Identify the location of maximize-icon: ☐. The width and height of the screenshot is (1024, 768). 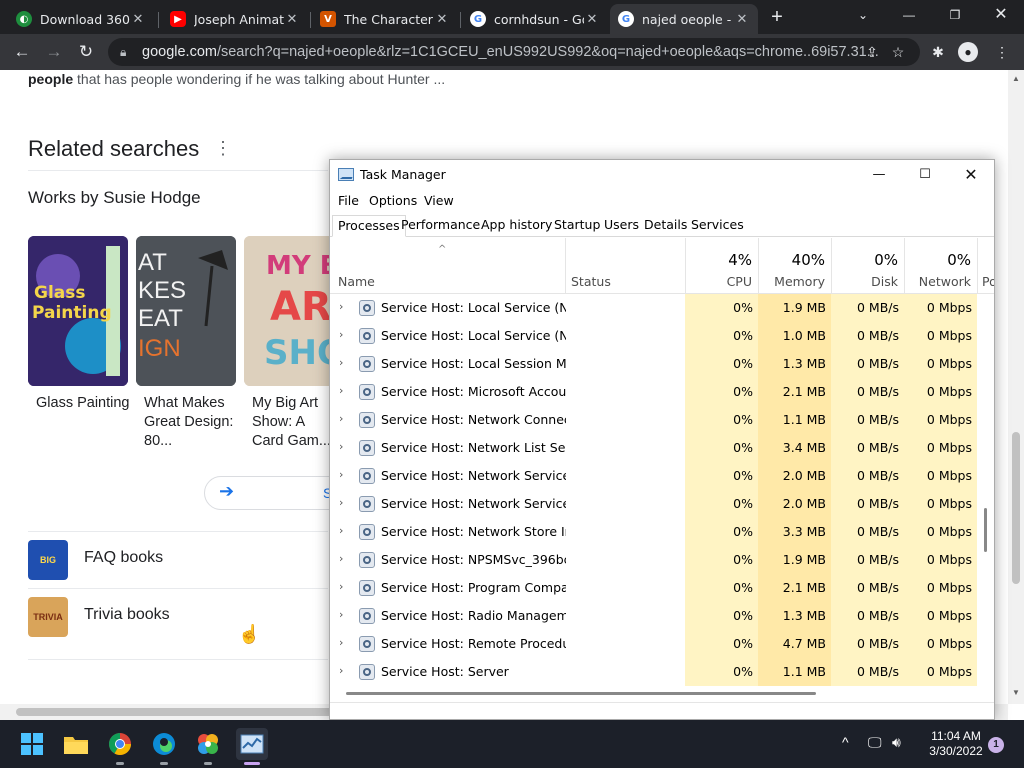
(925, 175).